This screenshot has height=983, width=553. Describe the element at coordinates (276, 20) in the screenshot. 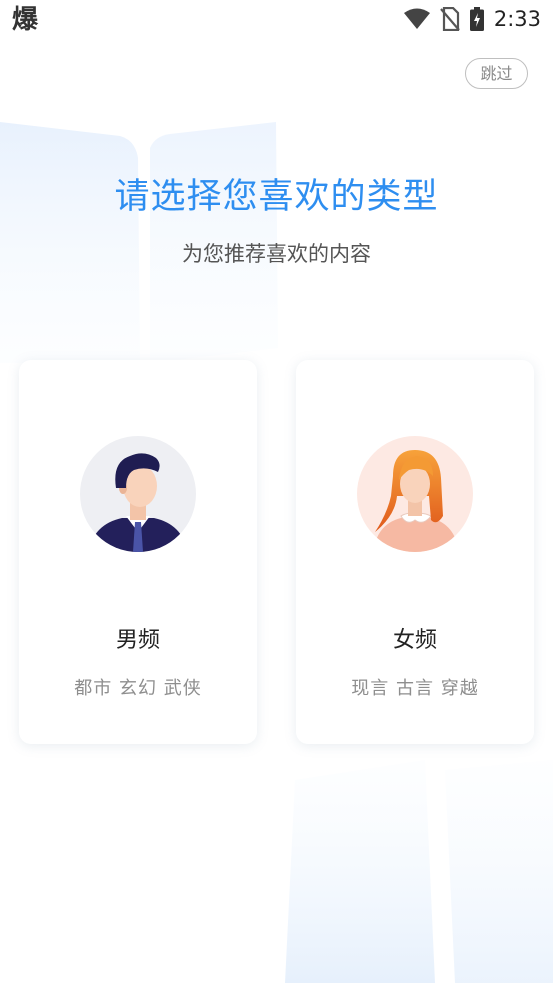

I see `status-bar: 爆 2:33` at that location.